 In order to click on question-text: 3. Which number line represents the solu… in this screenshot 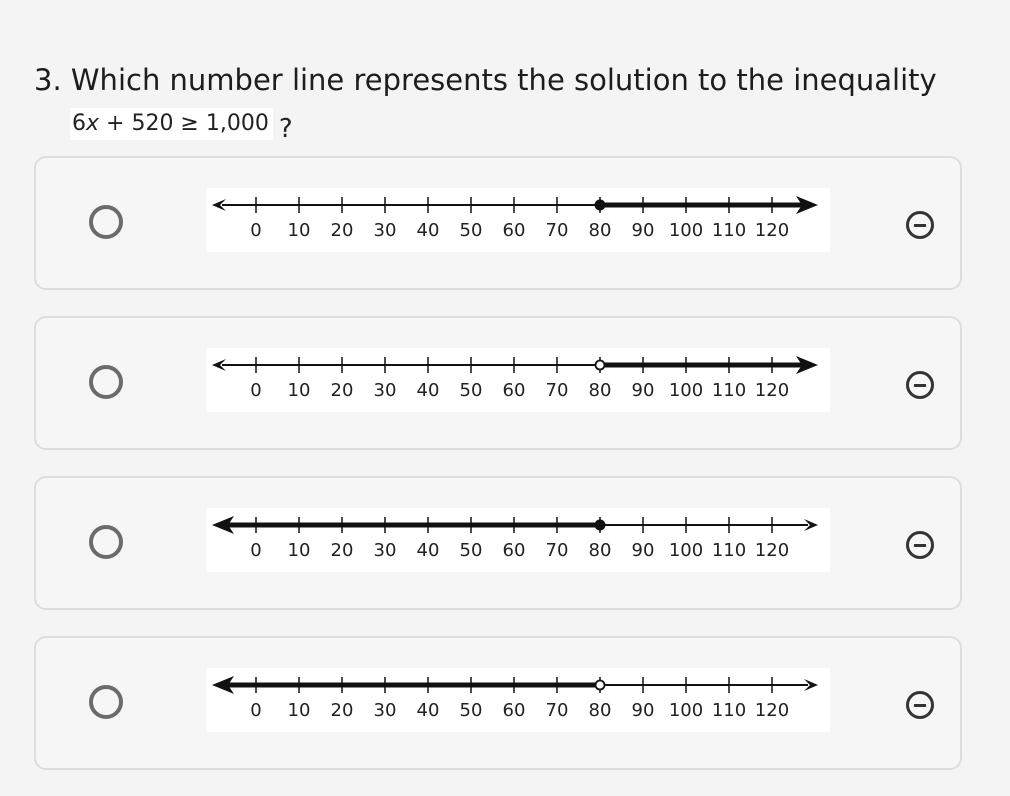, I will do `click(485, 80)`.